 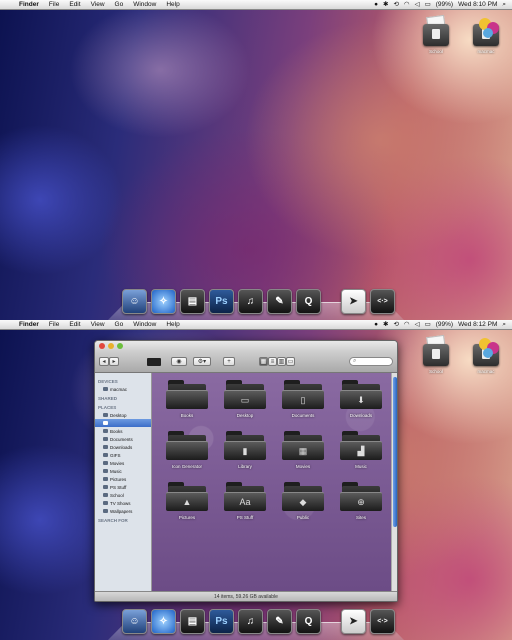 I want to click on folder-item: Icon Generator, so click(x=187, y=448).